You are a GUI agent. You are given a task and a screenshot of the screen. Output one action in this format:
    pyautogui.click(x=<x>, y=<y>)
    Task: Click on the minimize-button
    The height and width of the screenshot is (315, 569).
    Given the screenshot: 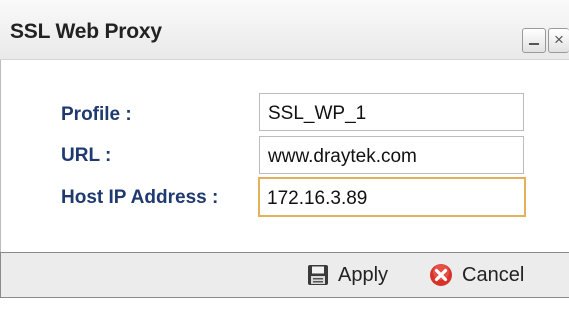 What is the action you would take?
    pyautogui.click(x=534, y=40)
    